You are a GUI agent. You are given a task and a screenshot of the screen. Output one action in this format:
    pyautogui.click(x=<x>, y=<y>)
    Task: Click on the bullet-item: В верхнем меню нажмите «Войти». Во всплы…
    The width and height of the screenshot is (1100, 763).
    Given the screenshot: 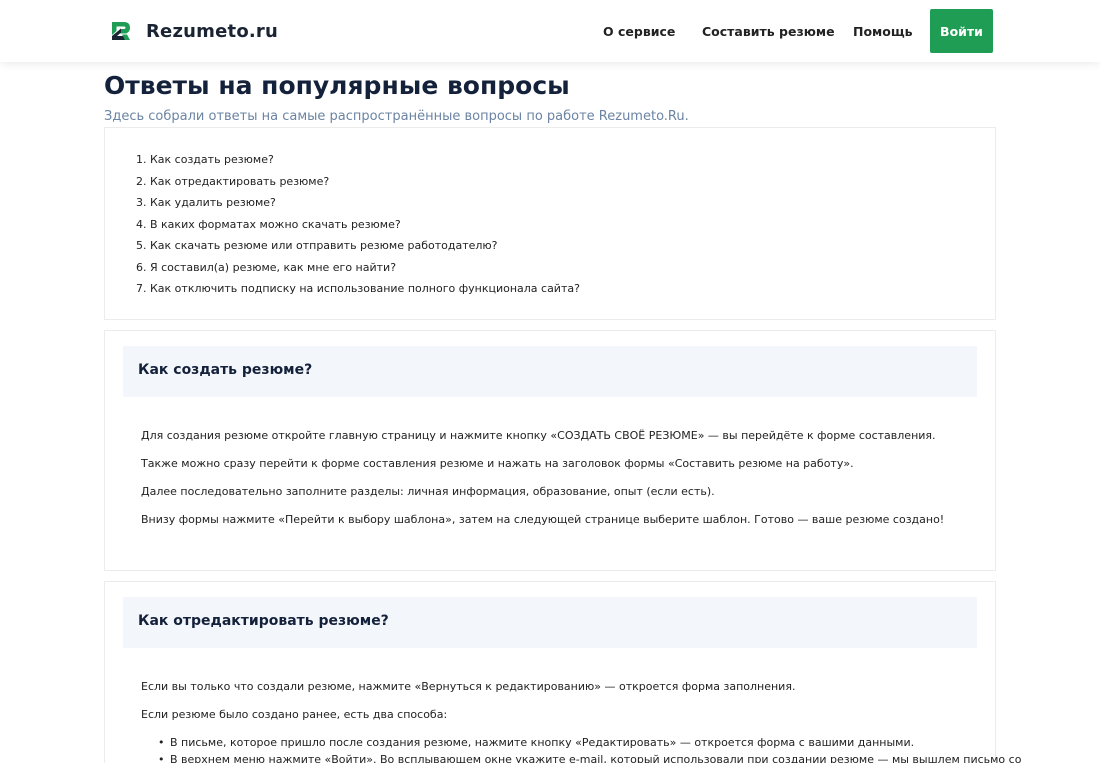 What is the action you would take?
    pyautogui.click(x=589, y=757)
    